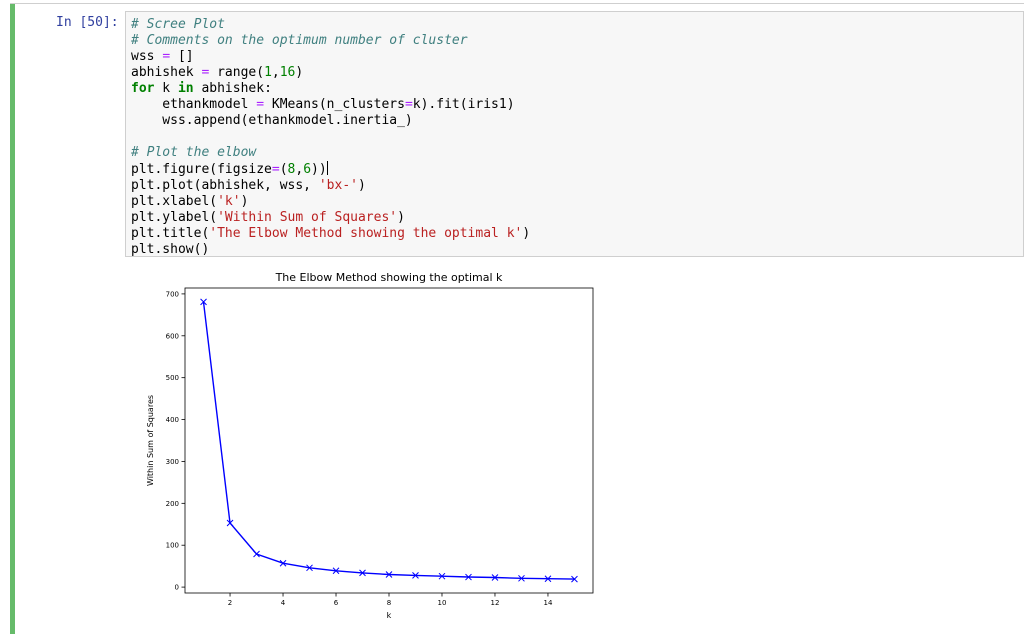 Image resolution: width=1024 pixels, height=635 pixels. What do you see at coordinates (170, 233) in the screenshot?
I see `code-token: plt.title(` at bounding box center [170, 233].